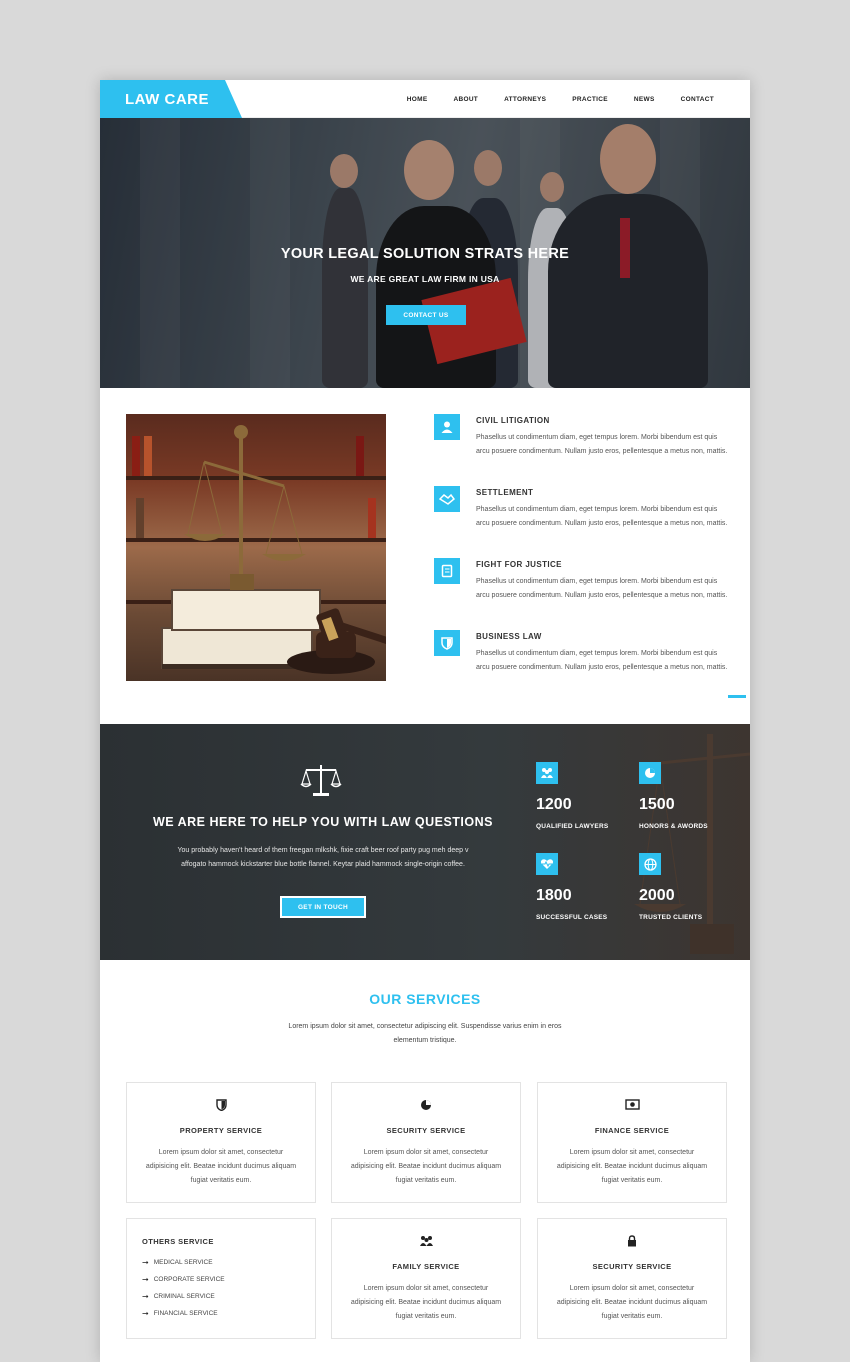 This screenshot has width=850, height=1362. What do you see at coordinates (425, 279) in the screenshot?
I see `hero-subtitle: WE ARE GREAT LAW FIRM IN USA` at bounding box center [425, 279].